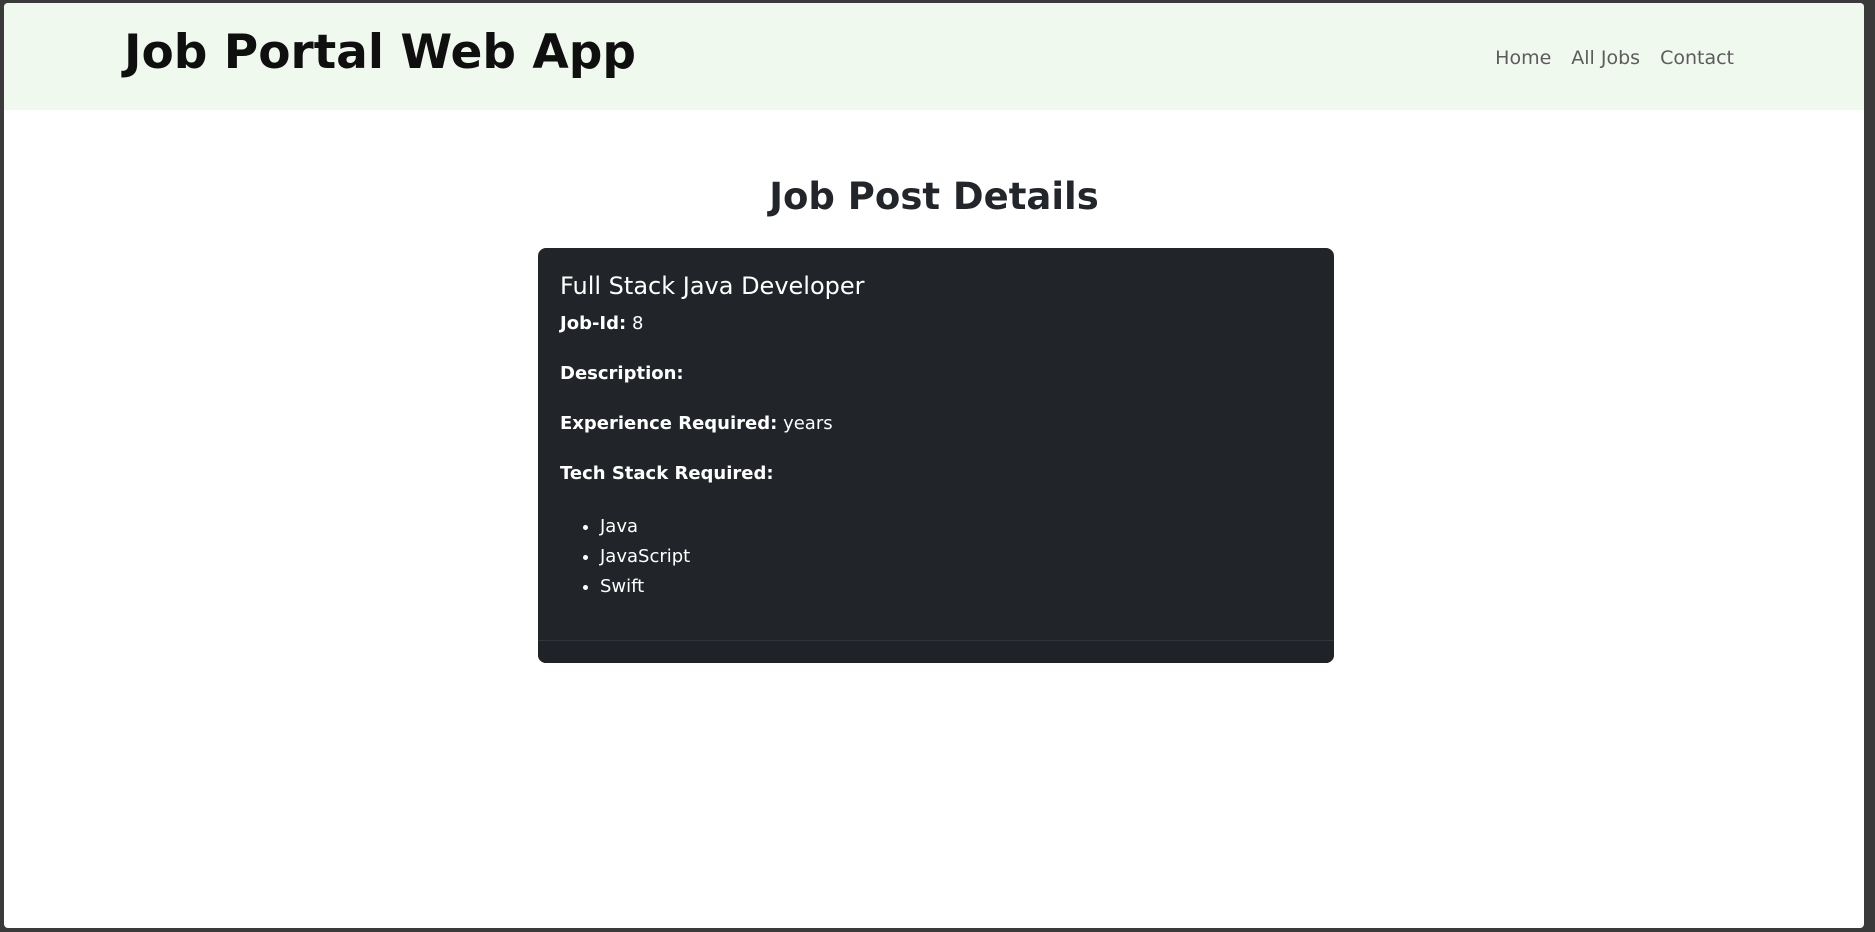 The image size is (1875, 932). I want to click on job-id-field: Job-Id: 8, so click(936, 324).